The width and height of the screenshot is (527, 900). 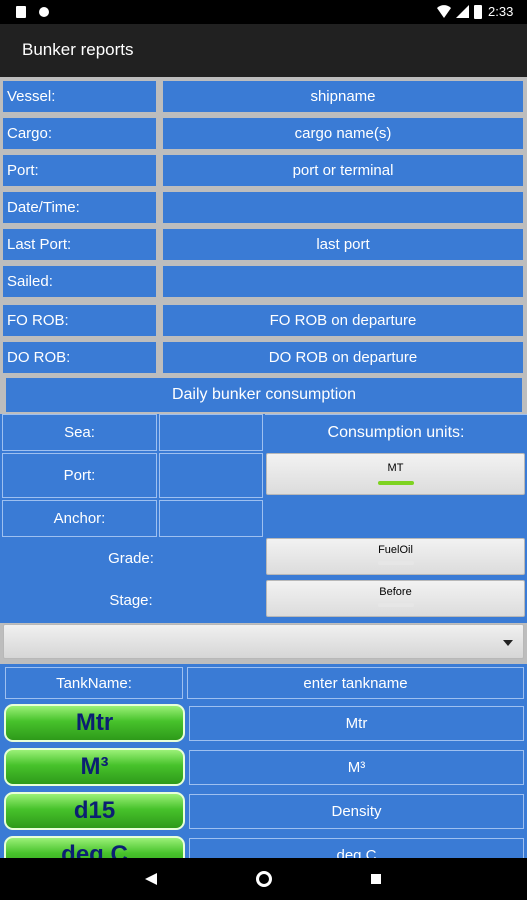 I want to click on grade-toggle-label: FuelOil, so click(x=395, y=550).